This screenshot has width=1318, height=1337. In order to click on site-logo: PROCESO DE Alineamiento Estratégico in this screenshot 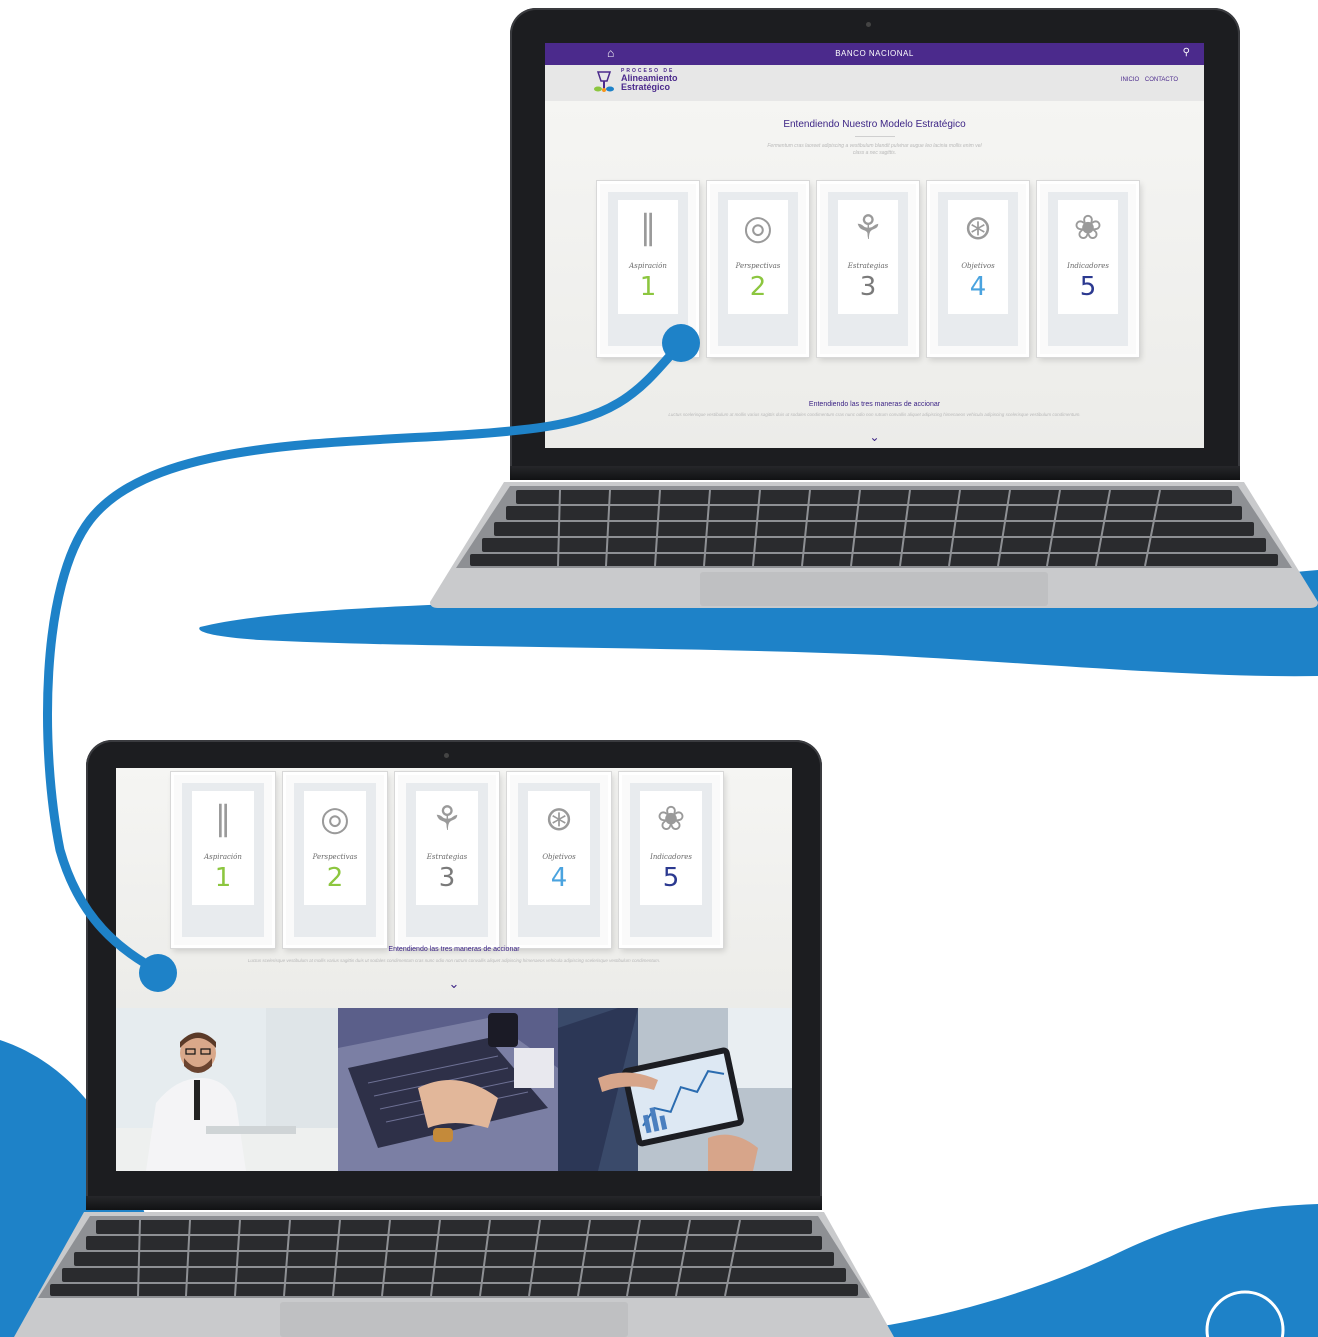, I will do `click(643, 83)`.